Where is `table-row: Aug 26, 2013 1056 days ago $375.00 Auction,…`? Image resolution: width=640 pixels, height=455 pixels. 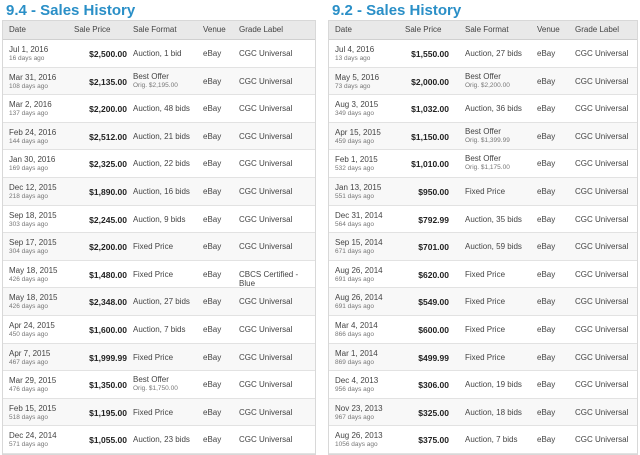 table-row: Aug 26, 2013 1056 days ago $375.00 Auction,… is located at coordinates (483, 440).